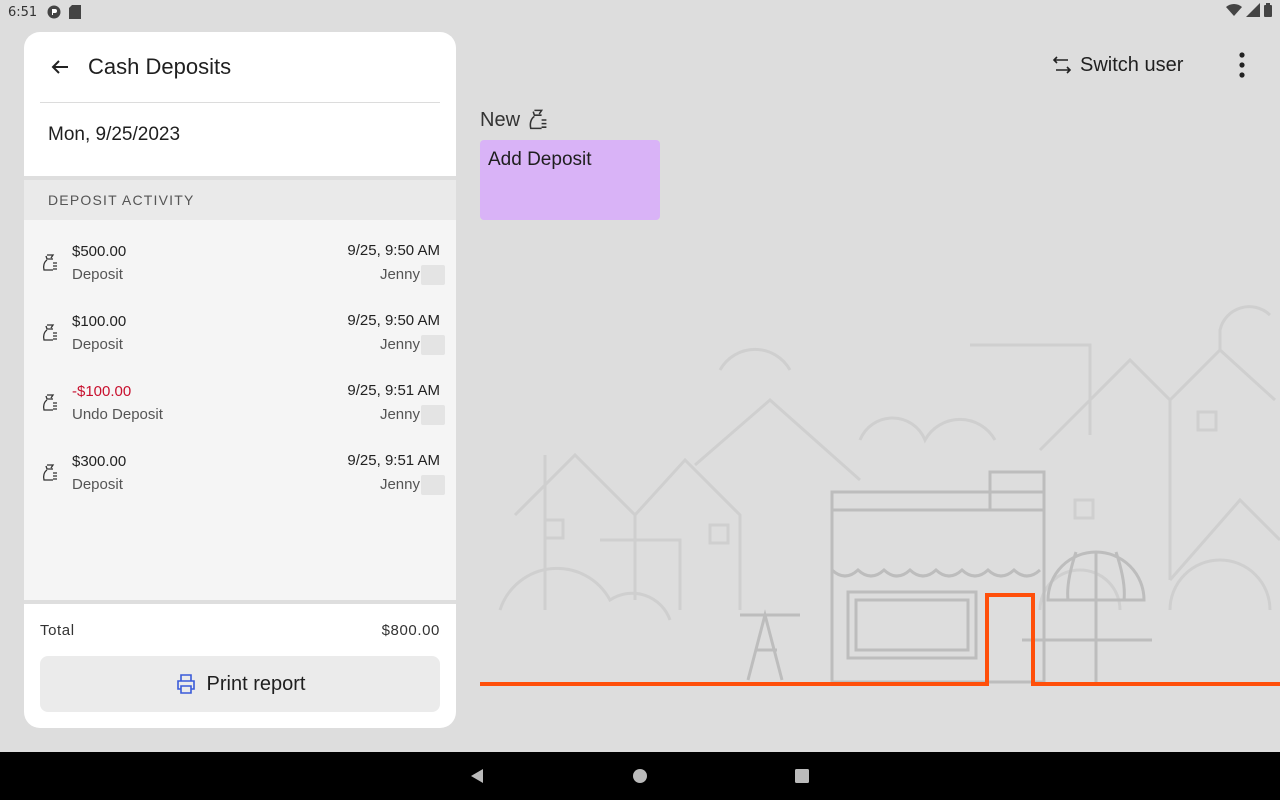 Image resolution: width=1280 pixels, height=800 pixels. I want to click on sd-card-icon, so click(75, 12).